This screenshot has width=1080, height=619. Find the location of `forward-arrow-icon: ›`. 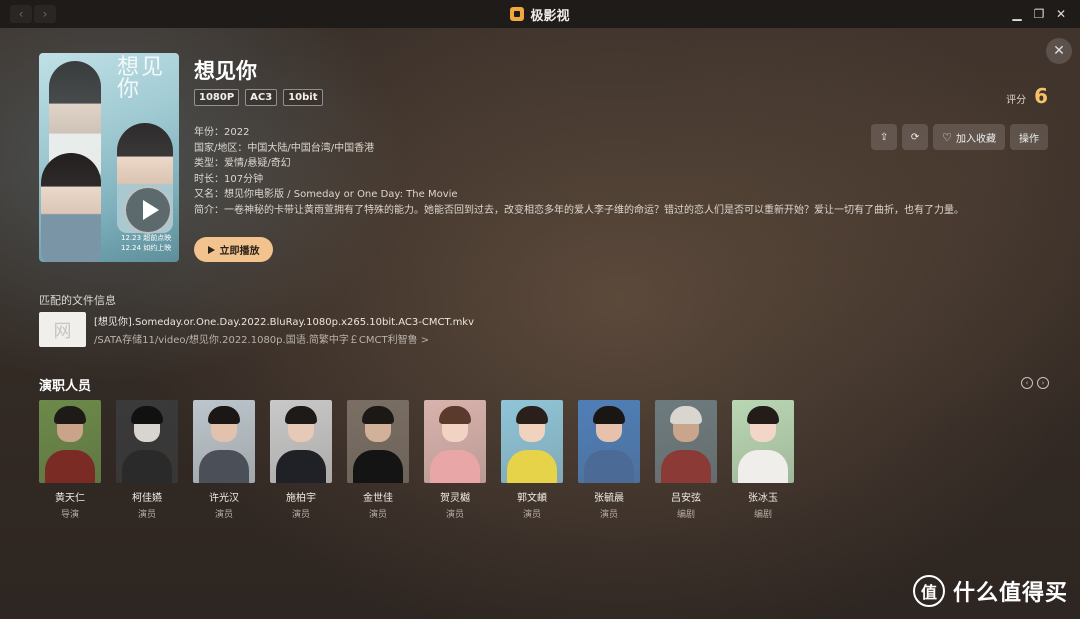

forward-arrow-icon: › is located at coordinates (45, 14).